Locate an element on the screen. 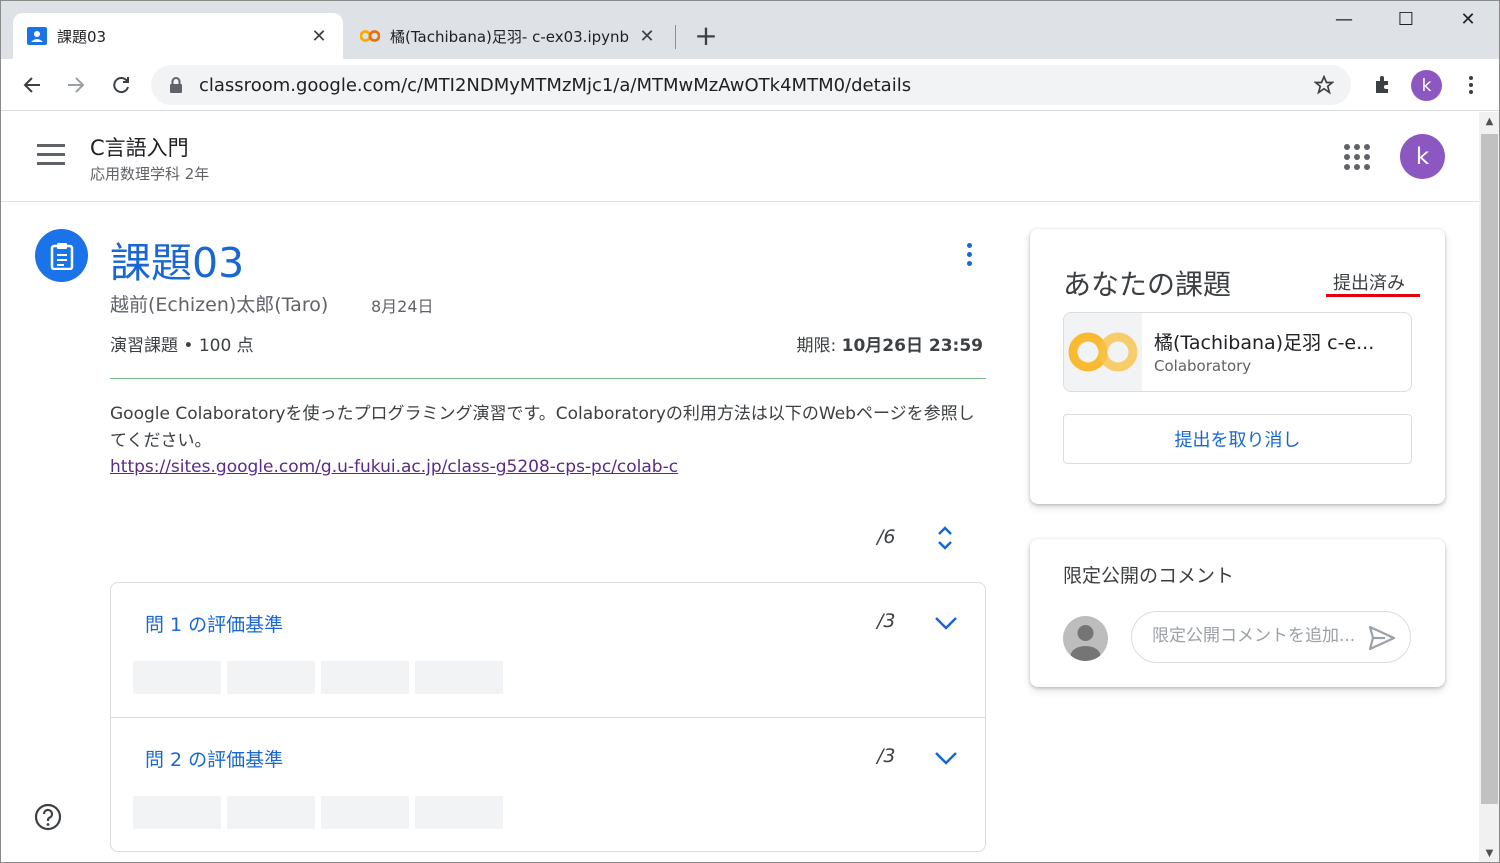 Image resolution: width=1500 pixels, height=863 pixels. assignment-icon is located at coordinates (61, 255).